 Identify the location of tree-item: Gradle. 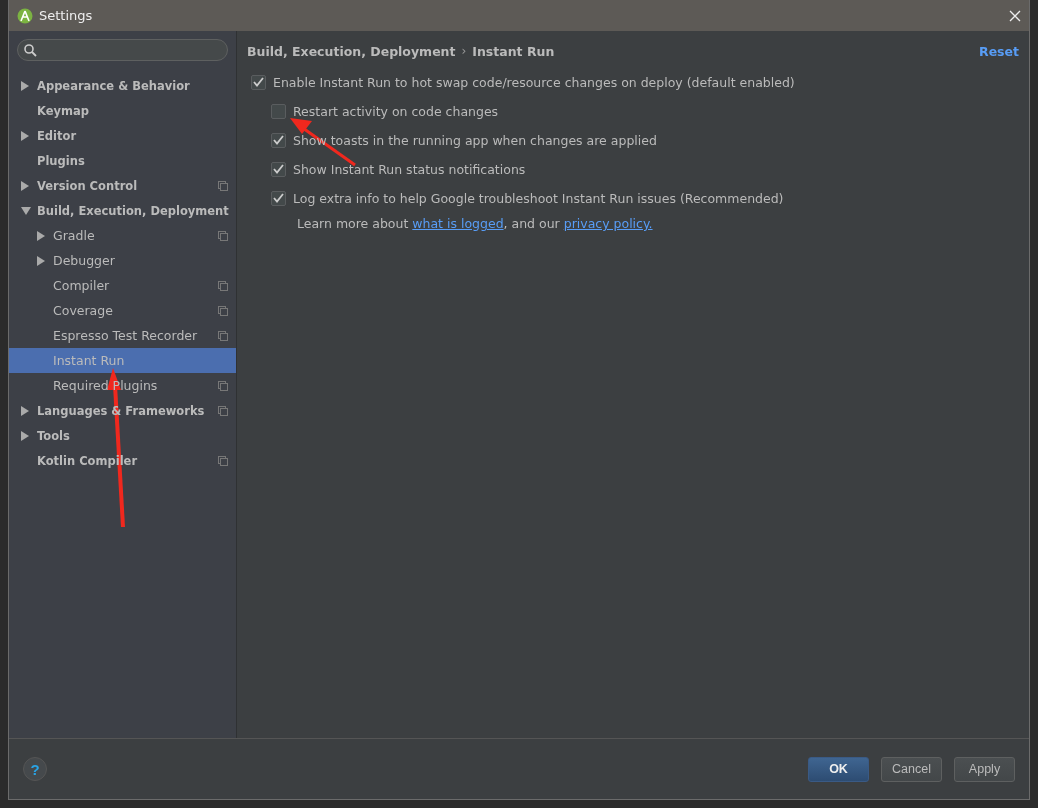
(122, 235).